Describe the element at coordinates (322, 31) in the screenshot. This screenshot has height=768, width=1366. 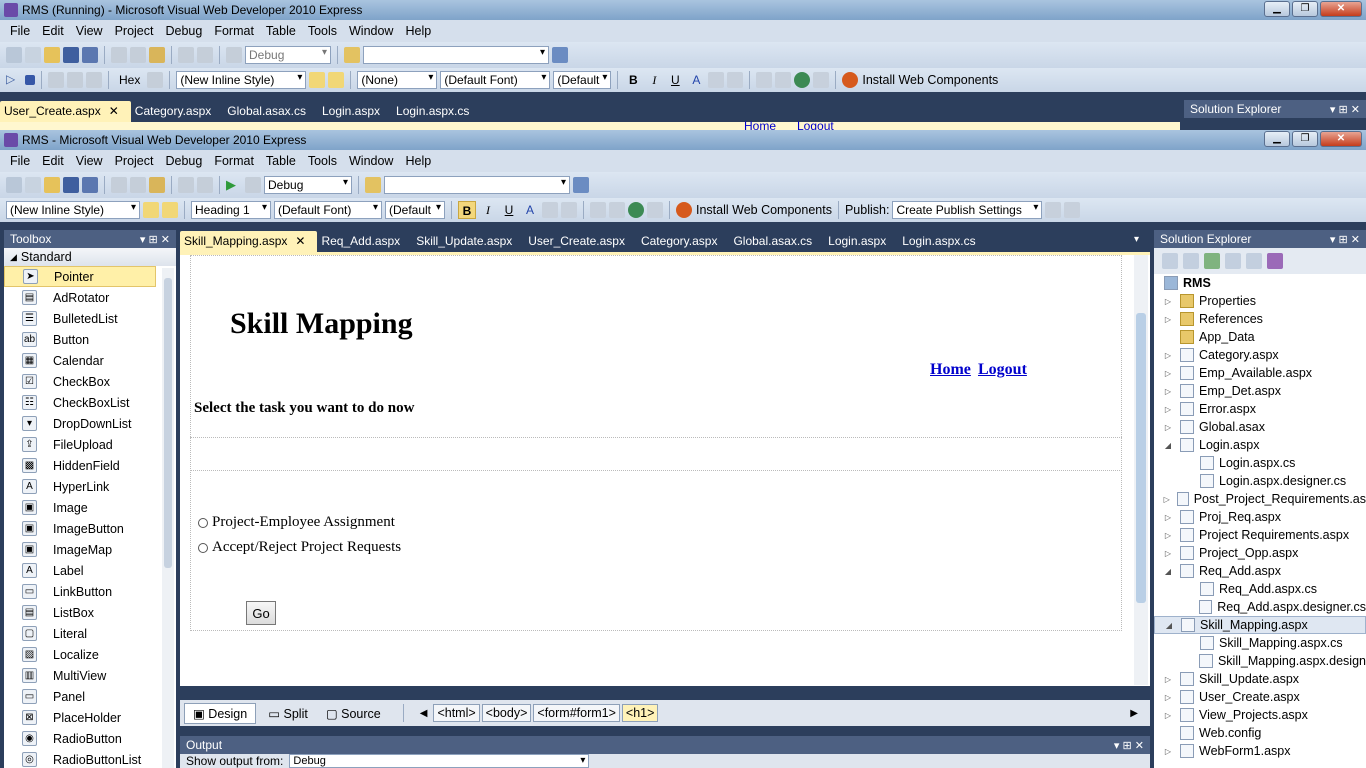
I see `menu-tools: Tools` at that location.